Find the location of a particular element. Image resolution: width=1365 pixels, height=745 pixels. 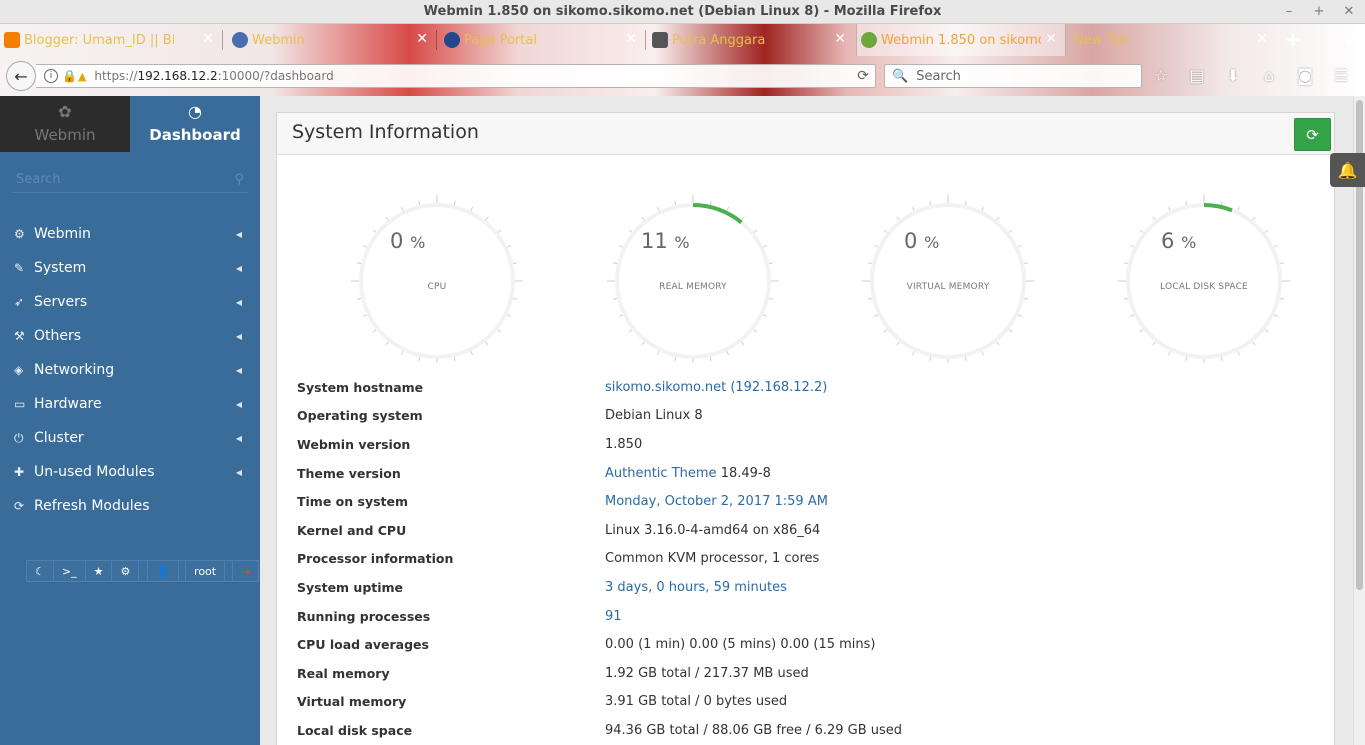

tab-webmin-active: Webmin 1.850 on sikomo.si ✕ is located at coordinates (961, 40).